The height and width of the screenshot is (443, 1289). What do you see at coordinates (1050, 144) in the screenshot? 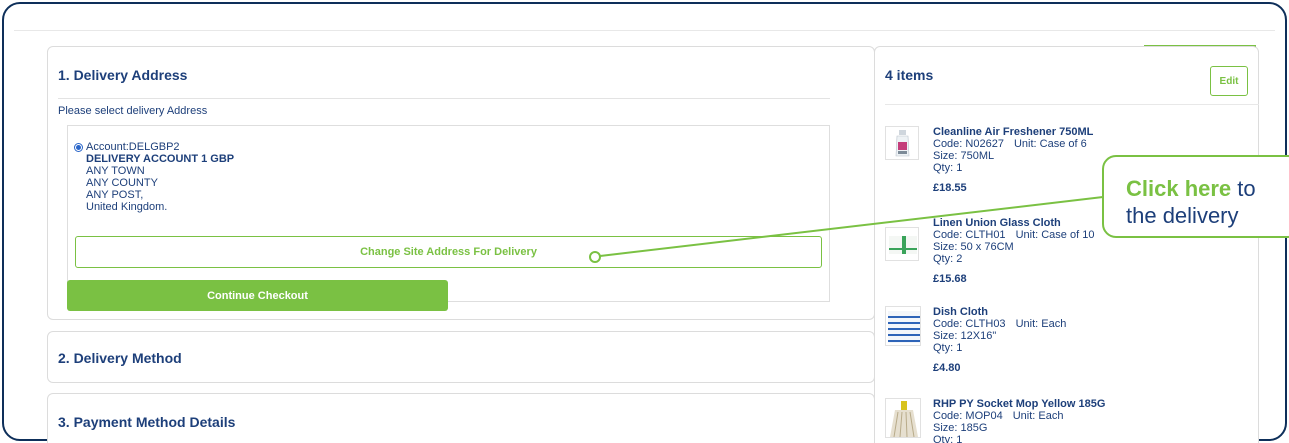
I see `item-unit: Unit: Case of 6` at bounding box center [1050, 144].